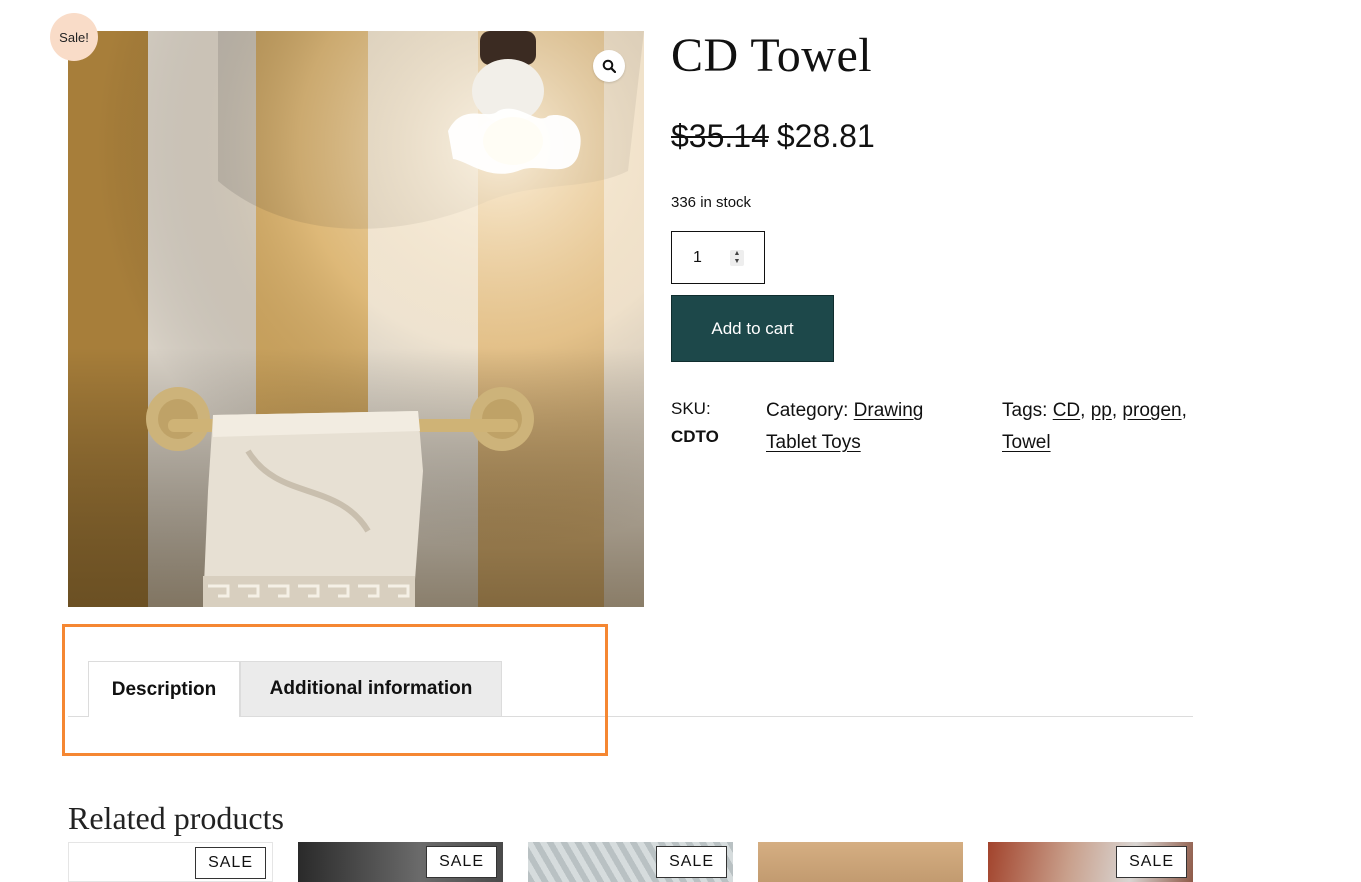 The width and height of the screenshot is (1361, 882). What do you see at coordinates (695, 423) in the screenshot?
I see `sku-meta: SKU: CDTO` at bounding box center [695, 423].